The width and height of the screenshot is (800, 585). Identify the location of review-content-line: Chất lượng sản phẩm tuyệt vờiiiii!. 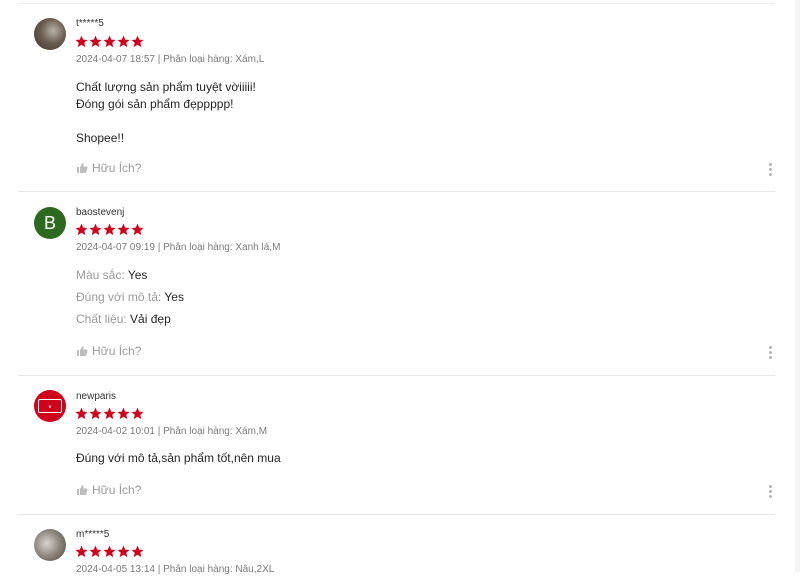
(166, 87).